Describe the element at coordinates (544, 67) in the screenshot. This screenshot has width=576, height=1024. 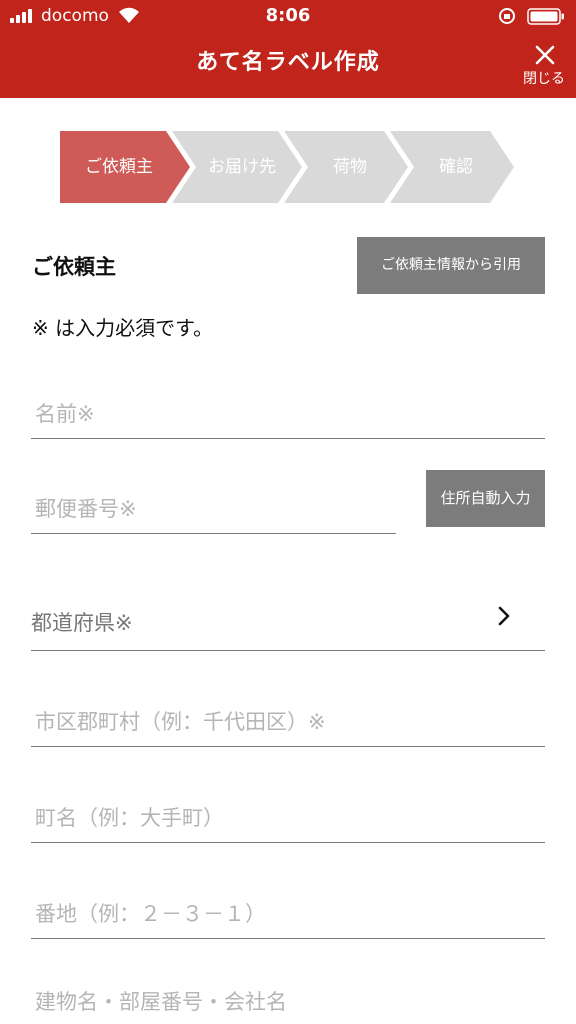
I see `close-button: 閉じる` at that location.